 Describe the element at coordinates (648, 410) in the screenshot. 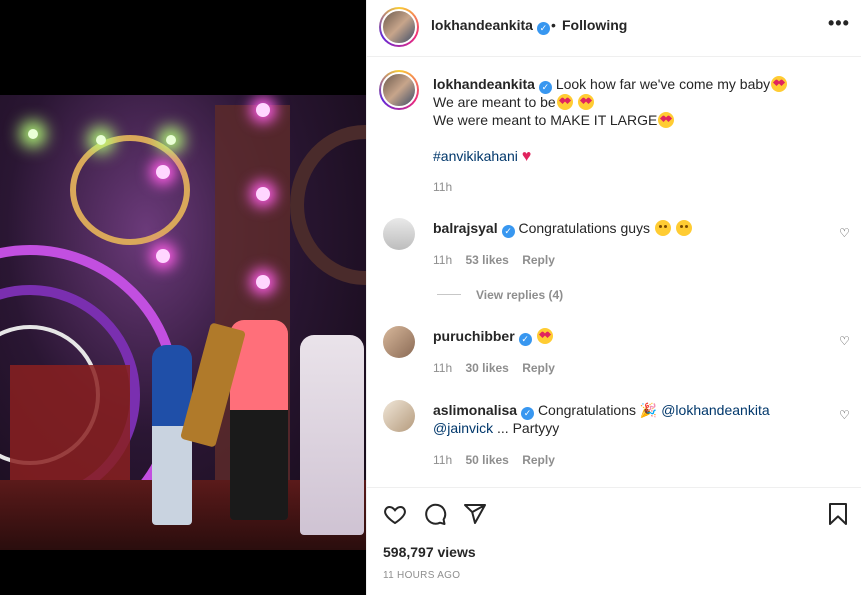

I see `party-popper-emoji-icon: 🎉` at that location.